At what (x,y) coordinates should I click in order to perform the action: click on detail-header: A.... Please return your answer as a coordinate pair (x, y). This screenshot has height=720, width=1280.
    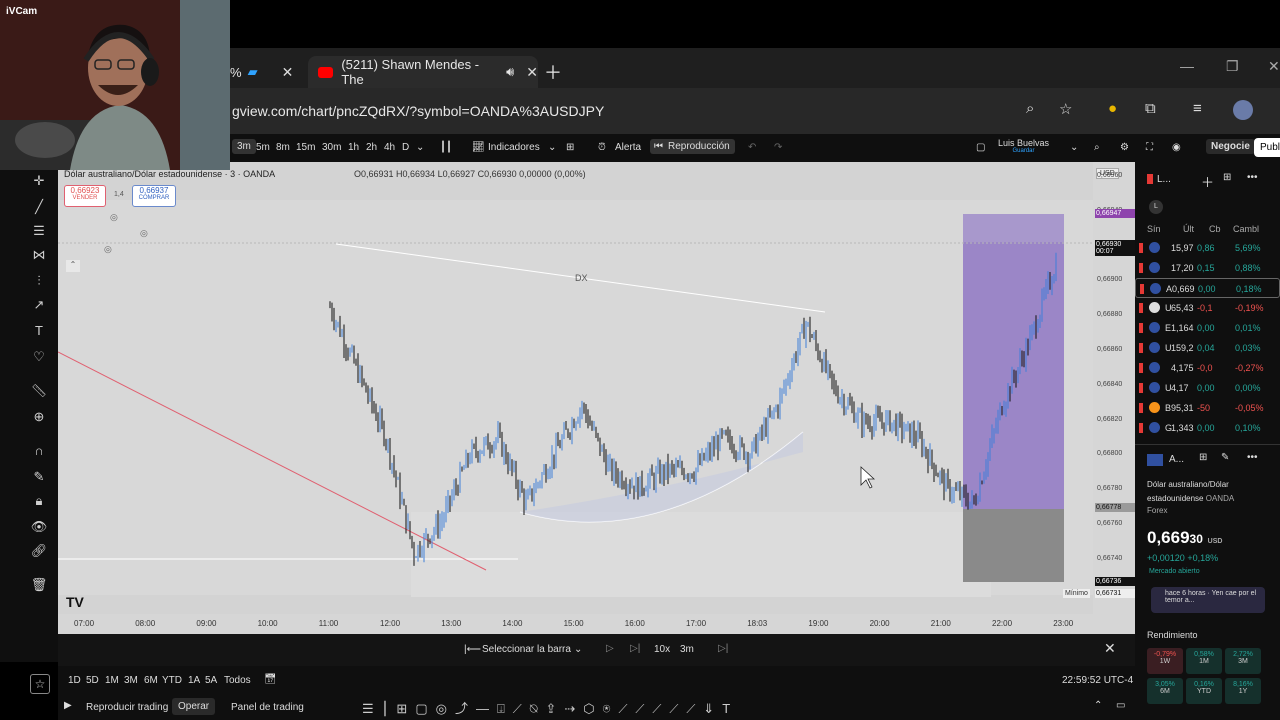
    Looking at the image, I should click on (1176, 459).